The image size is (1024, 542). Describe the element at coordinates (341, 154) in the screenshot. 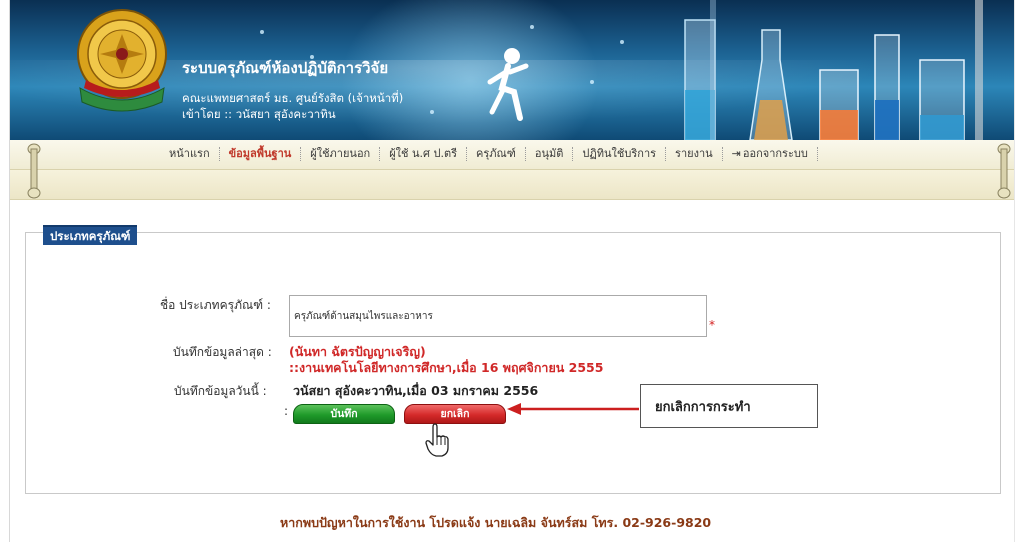

I see `menu-item-external-users: ผู้ใช้ภายนอก` at that location.